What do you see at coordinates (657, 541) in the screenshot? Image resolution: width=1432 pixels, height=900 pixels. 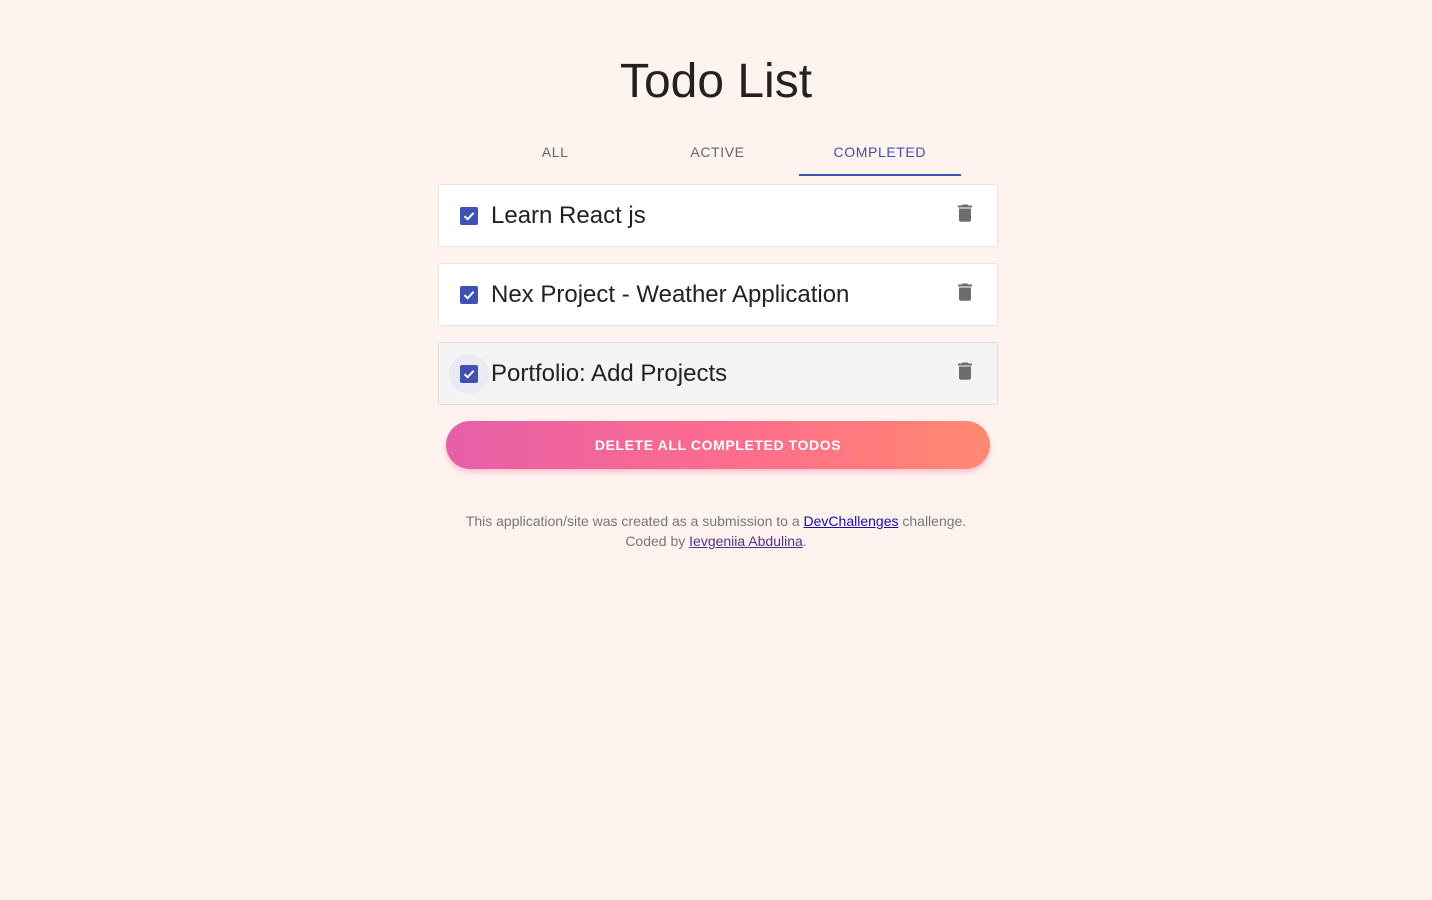 I see `footer-text: Coded by` at bounding box center [657, 541].